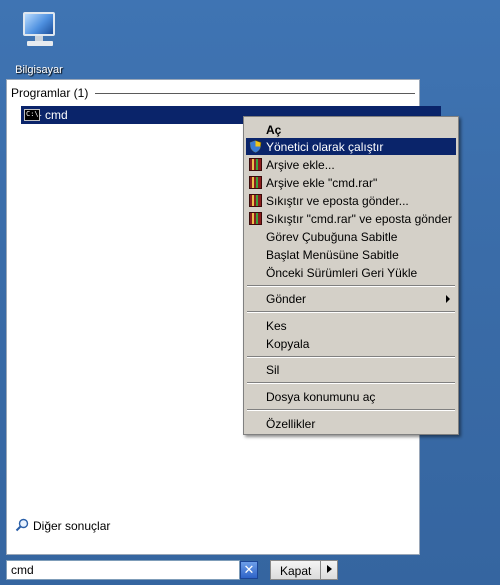 The image size is (500, 585). Describe the element at coordinates (255, 93) in the screenshot. I see `group-divider` at that location.